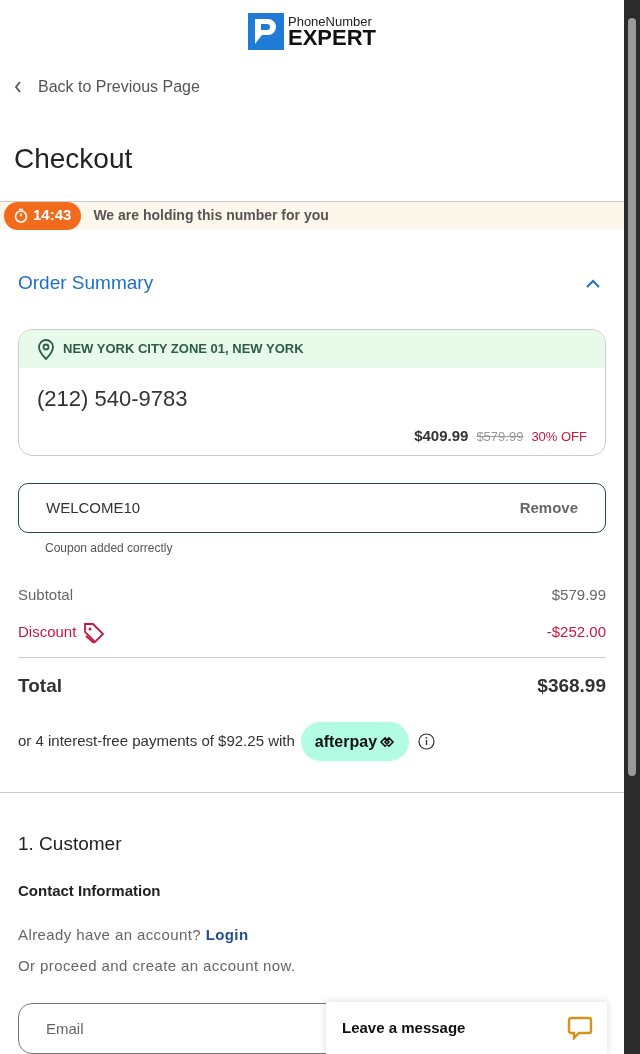 The width and height of the screenshot is (640, 1054). I want to click on logo: PhoneNumber EXPERT, so click(312, 31).